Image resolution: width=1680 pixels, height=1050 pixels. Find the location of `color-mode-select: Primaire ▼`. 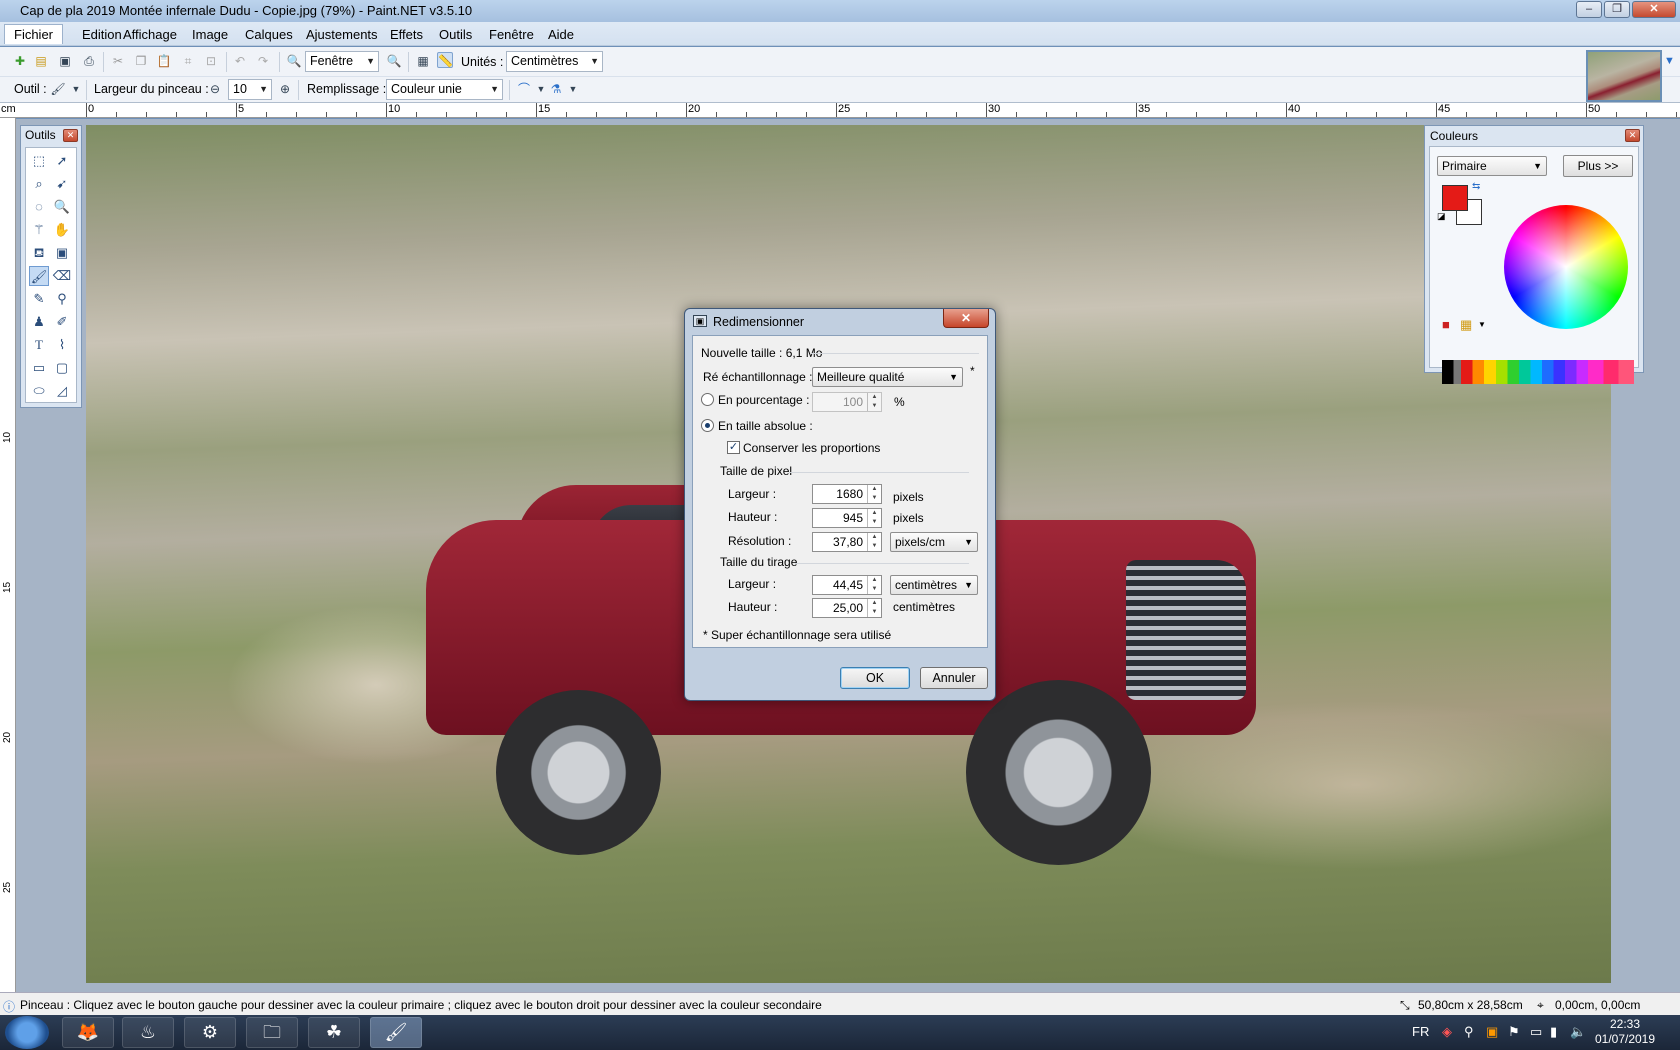

color-mode-select: Primaire ▼ is located at coordinates (1492, 166).